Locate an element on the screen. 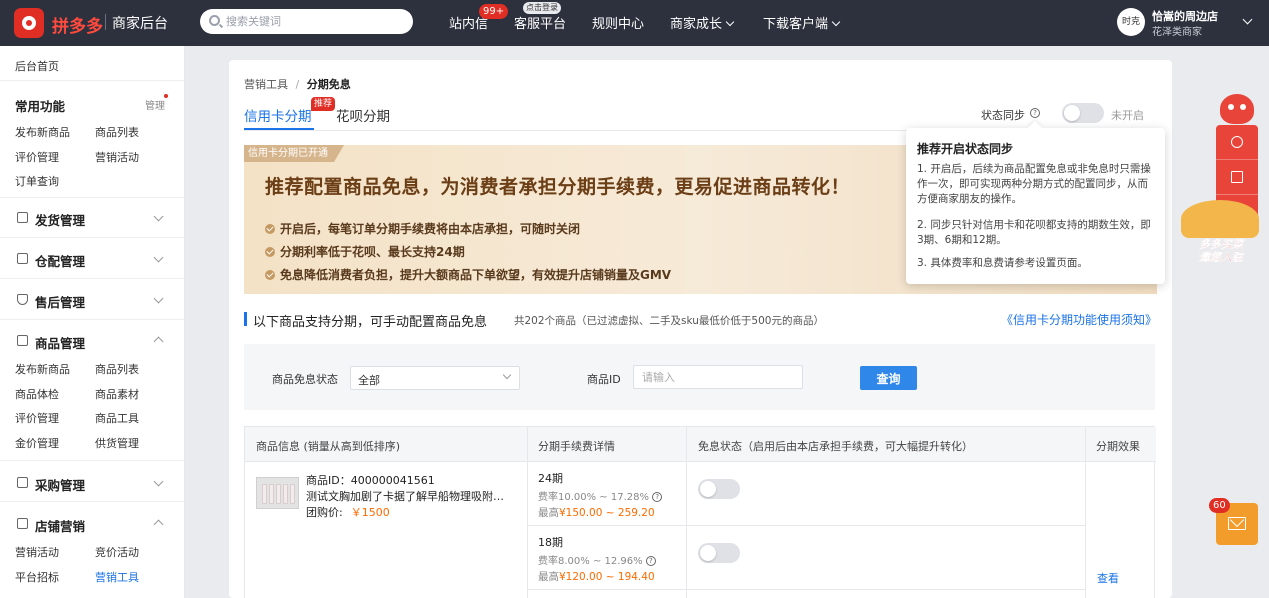  promo-text: 邀您入驻 is located at coordinates (1221, 257).